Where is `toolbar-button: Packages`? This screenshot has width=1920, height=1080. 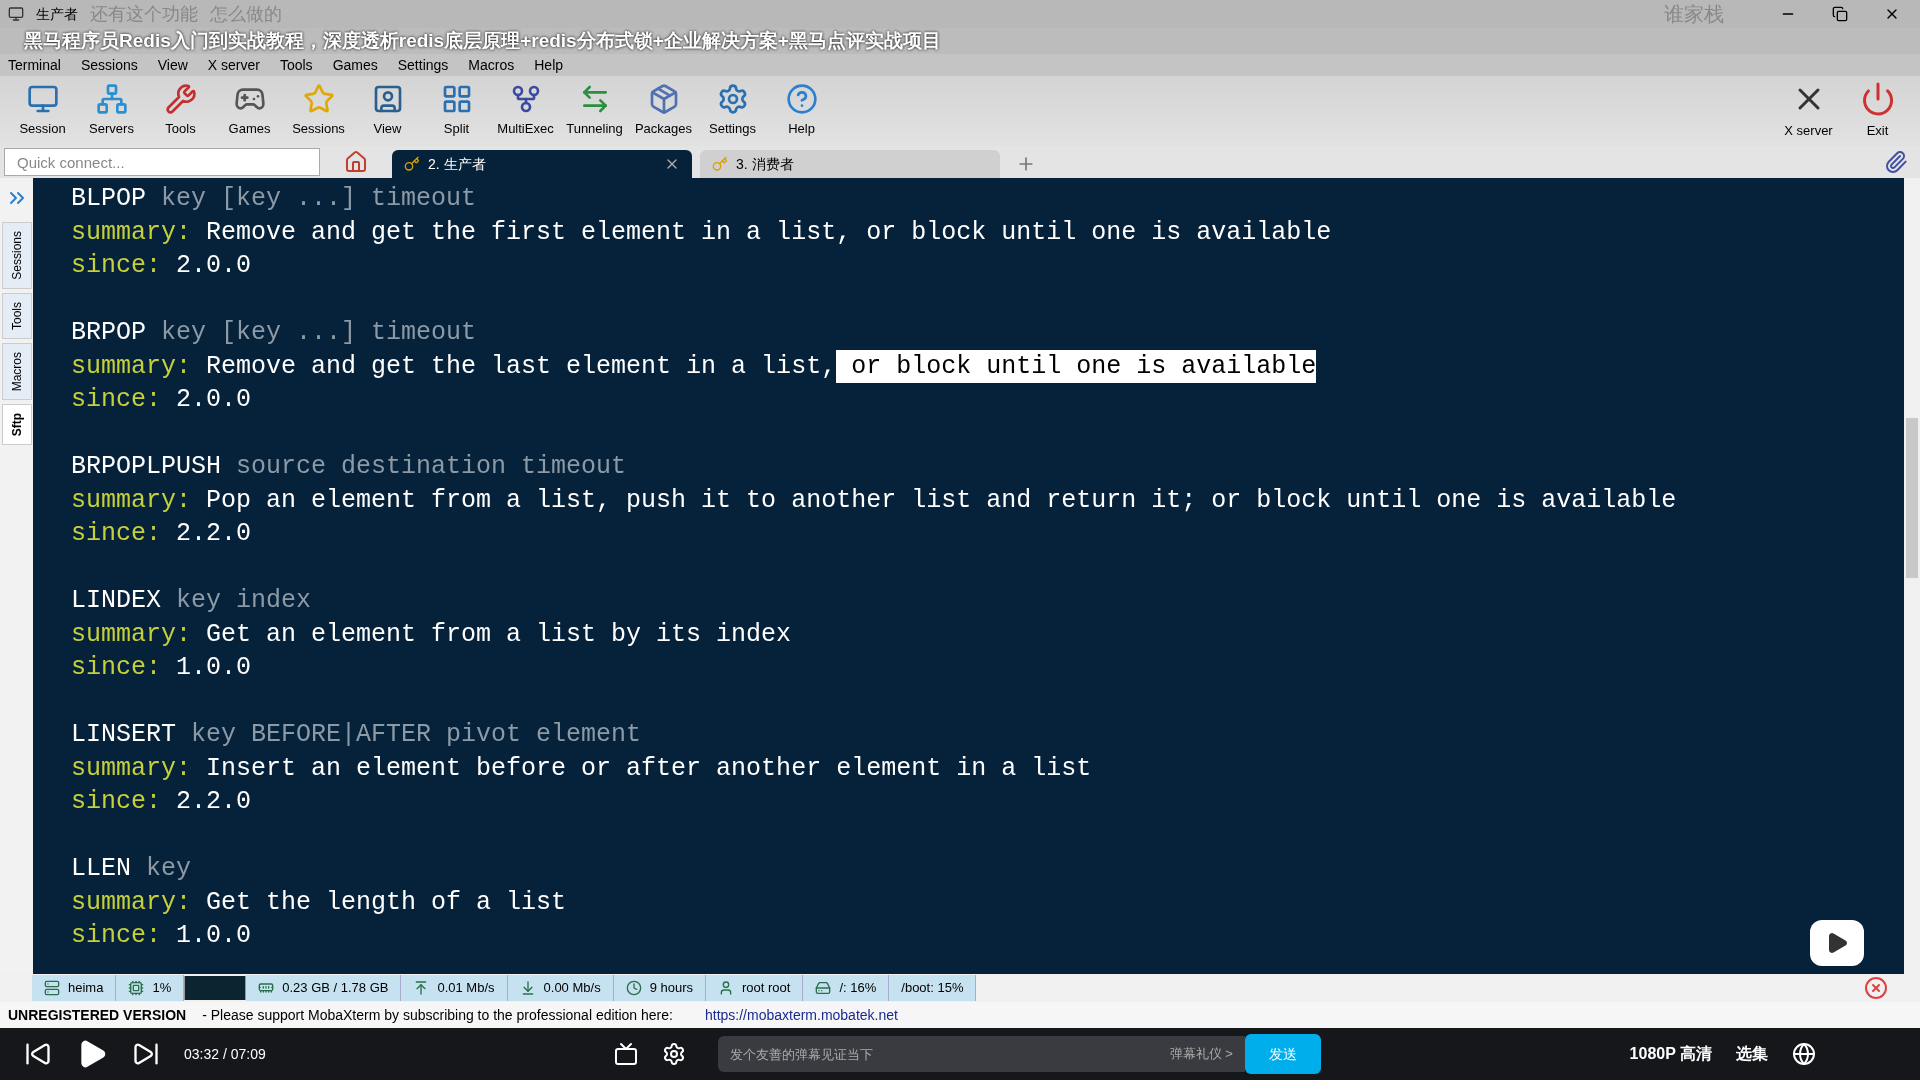
toolbar-button: Packages is located at coordinates (663, 111).